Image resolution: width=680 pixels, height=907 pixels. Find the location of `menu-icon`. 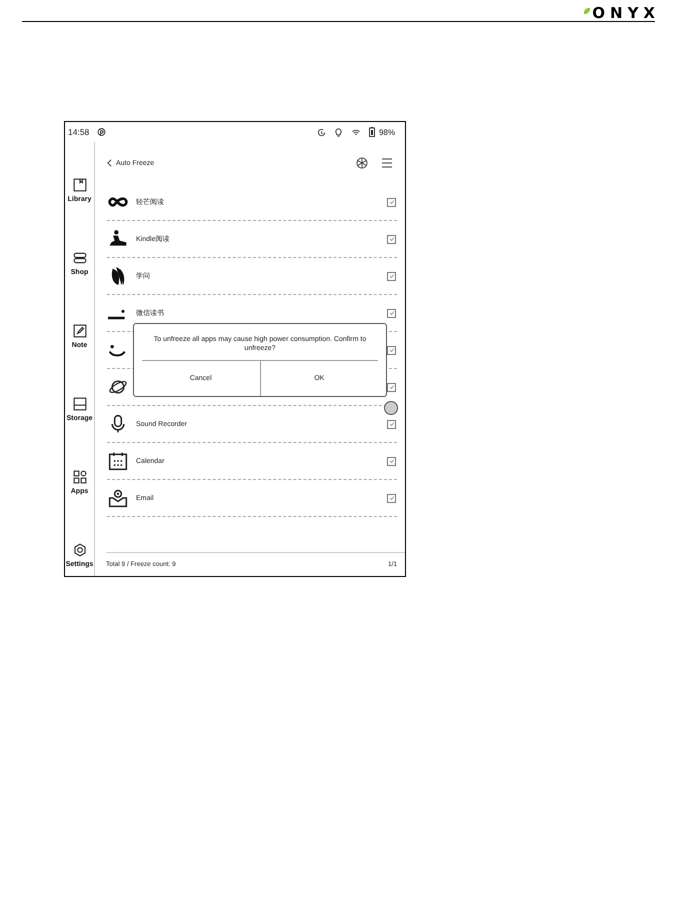

menu-icon is located at coordinates (387, 163).